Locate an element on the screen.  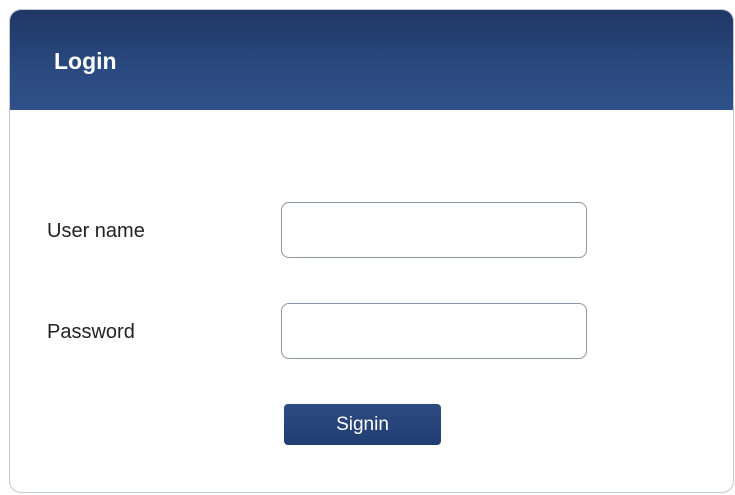
username-input is located at coordinates (434, 230).